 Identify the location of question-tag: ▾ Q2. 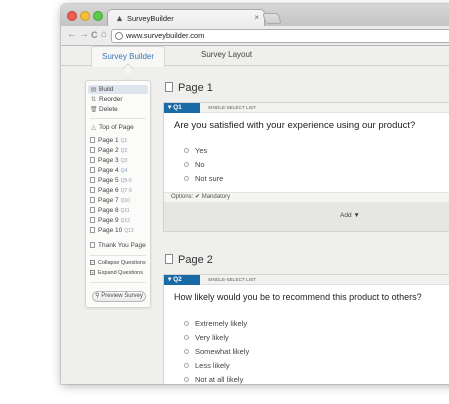
(182, 280).